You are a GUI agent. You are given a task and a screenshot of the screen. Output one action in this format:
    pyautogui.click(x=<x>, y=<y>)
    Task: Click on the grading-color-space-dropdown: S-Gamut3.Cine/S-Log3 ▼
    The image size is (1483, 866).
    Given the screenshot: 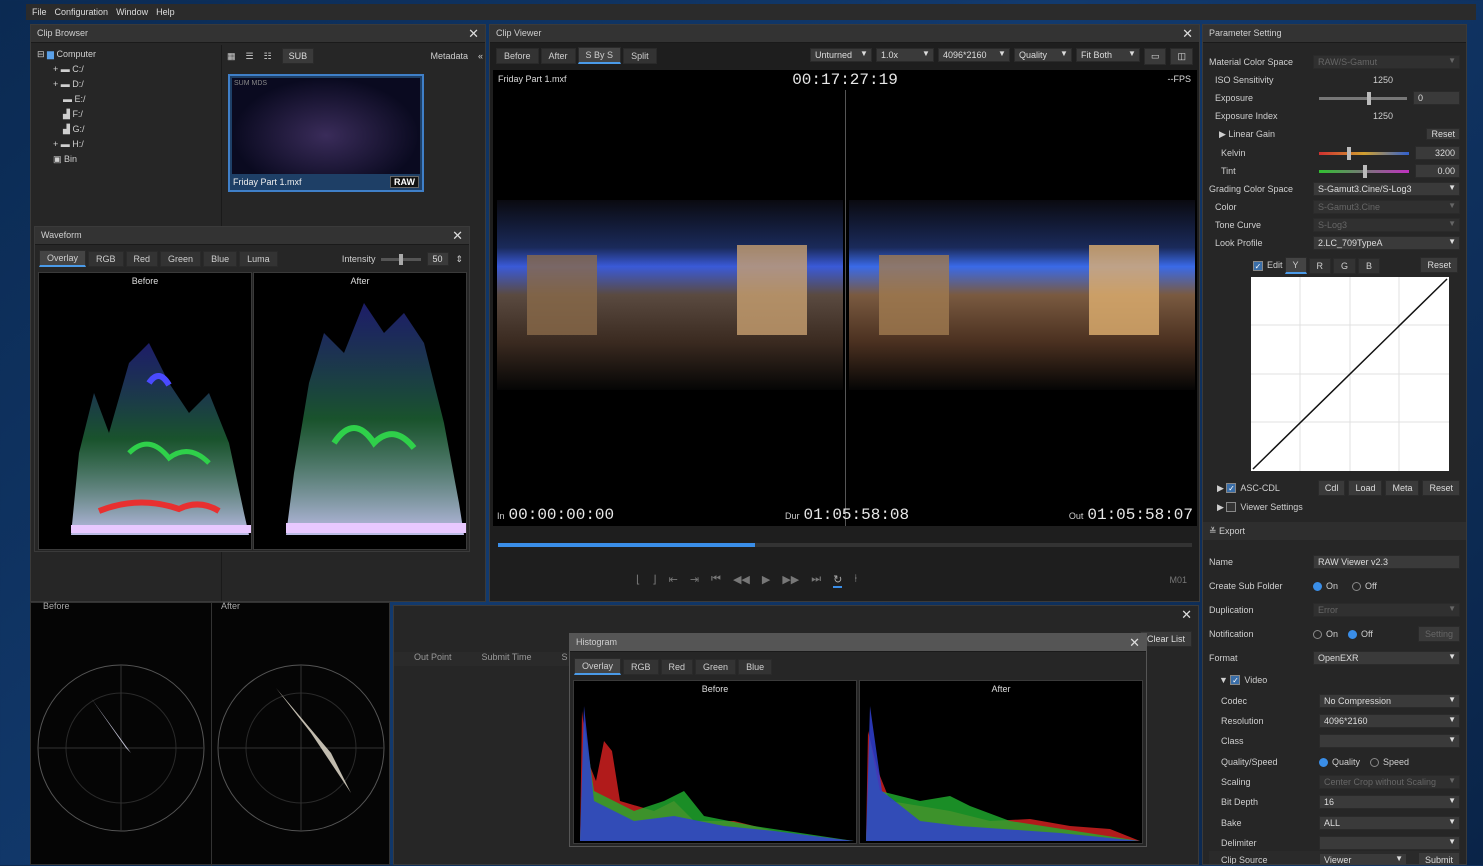 What is the action you would take?
    pyautogui.click(x=1386, y=189)
    